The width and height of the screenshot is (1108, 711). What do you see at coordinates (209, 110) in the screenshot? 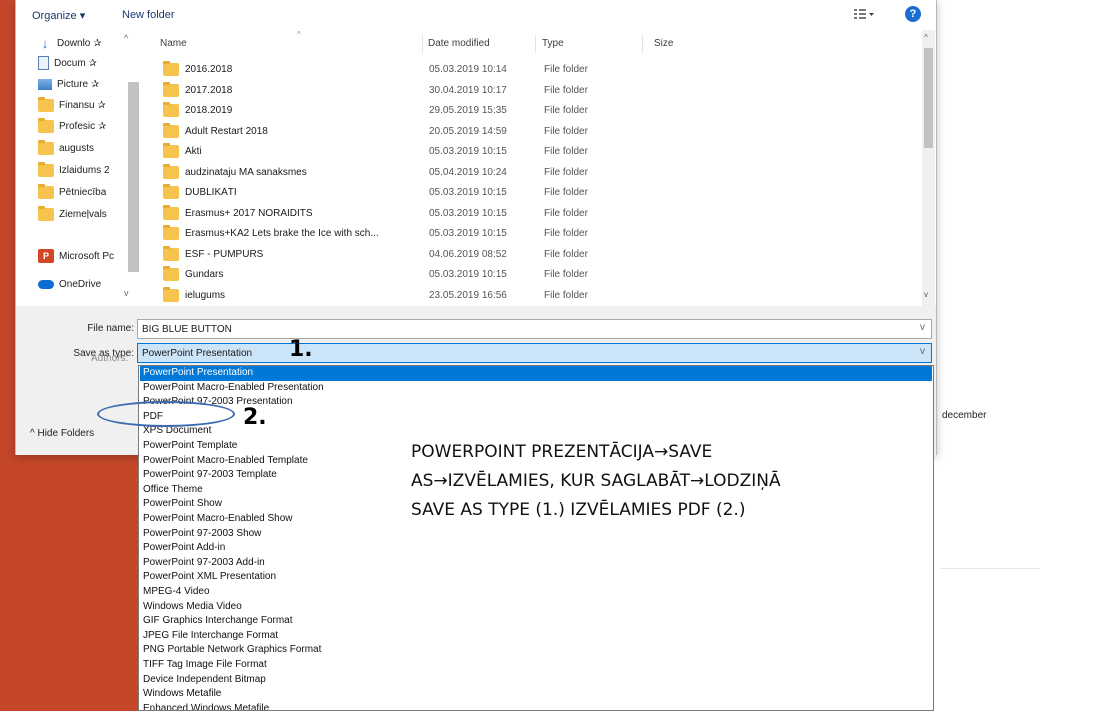
I see `file-name: 2018.2019` at bounding box center [209, 110].